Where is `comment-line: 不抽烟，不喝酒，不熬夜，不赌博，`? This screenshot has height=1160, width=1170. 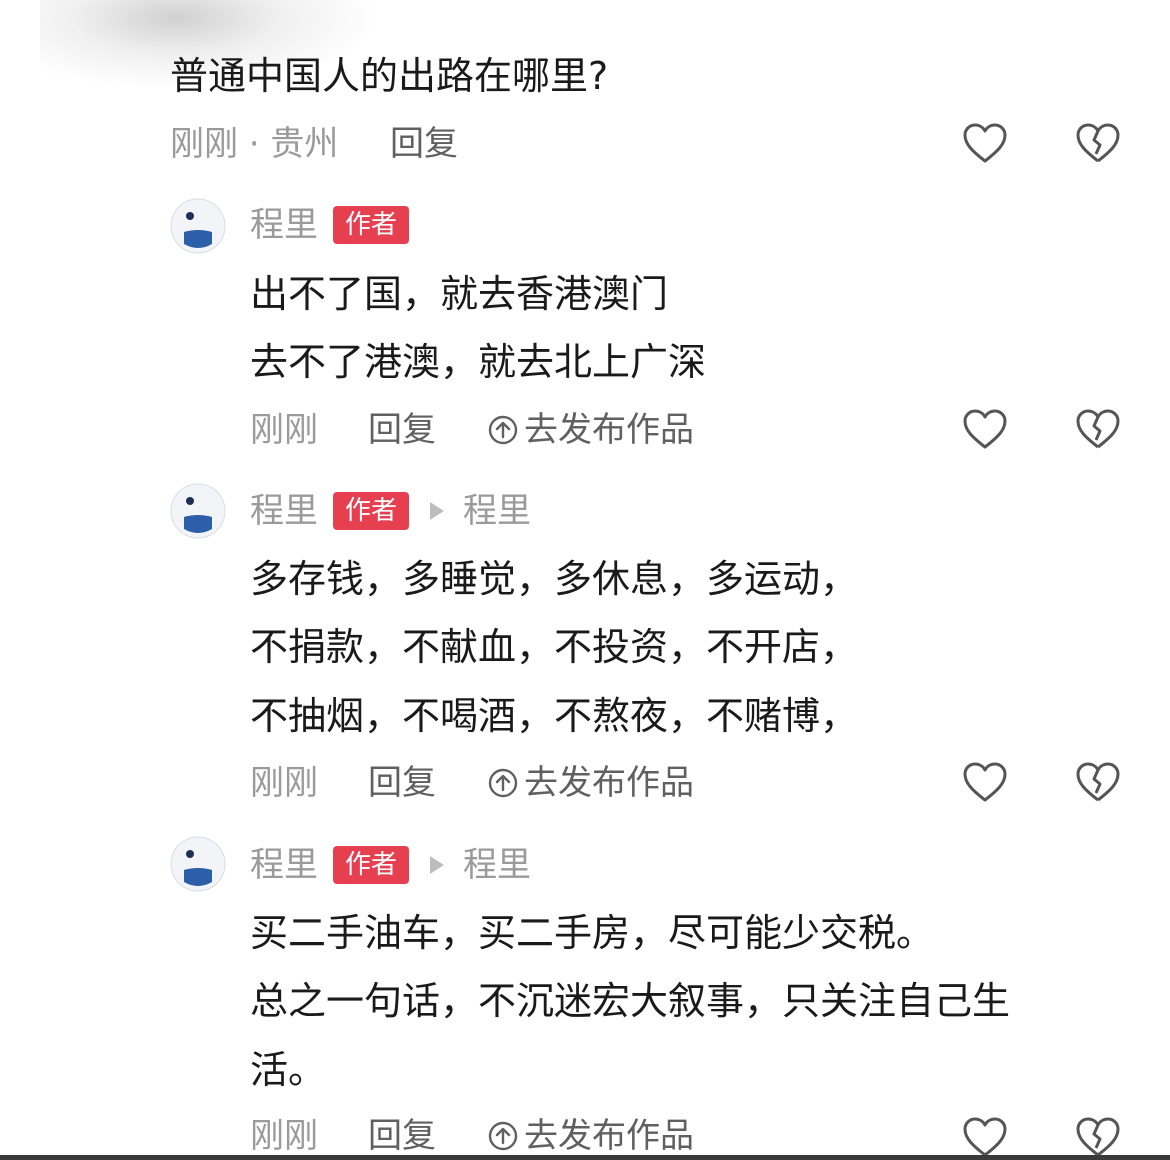 comment-line: 不抽烟，不喝酒，不熬夜，不赌博， is located at coordinates (554, 716).